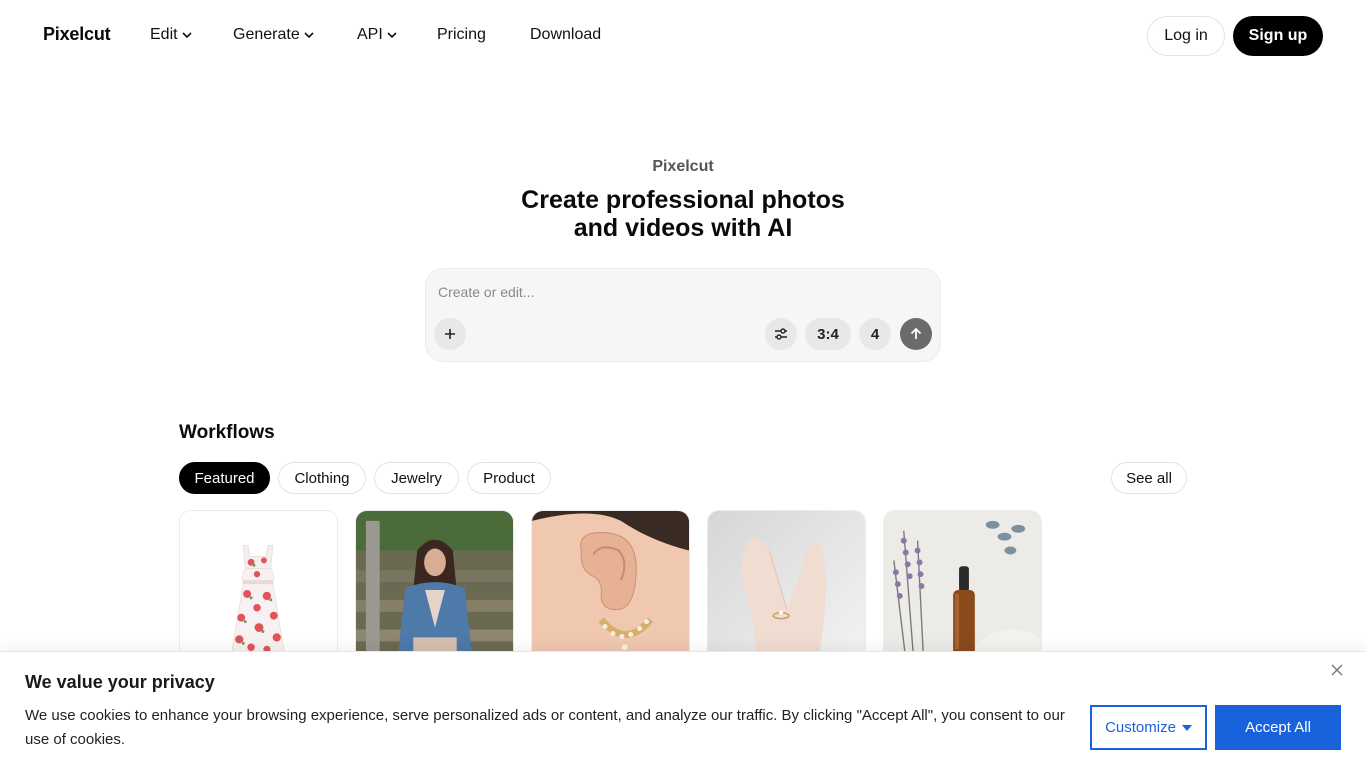 The width and height of the screenshot is (1366, 768). I want to click on logo: Pixelcut, so click(77, 34).